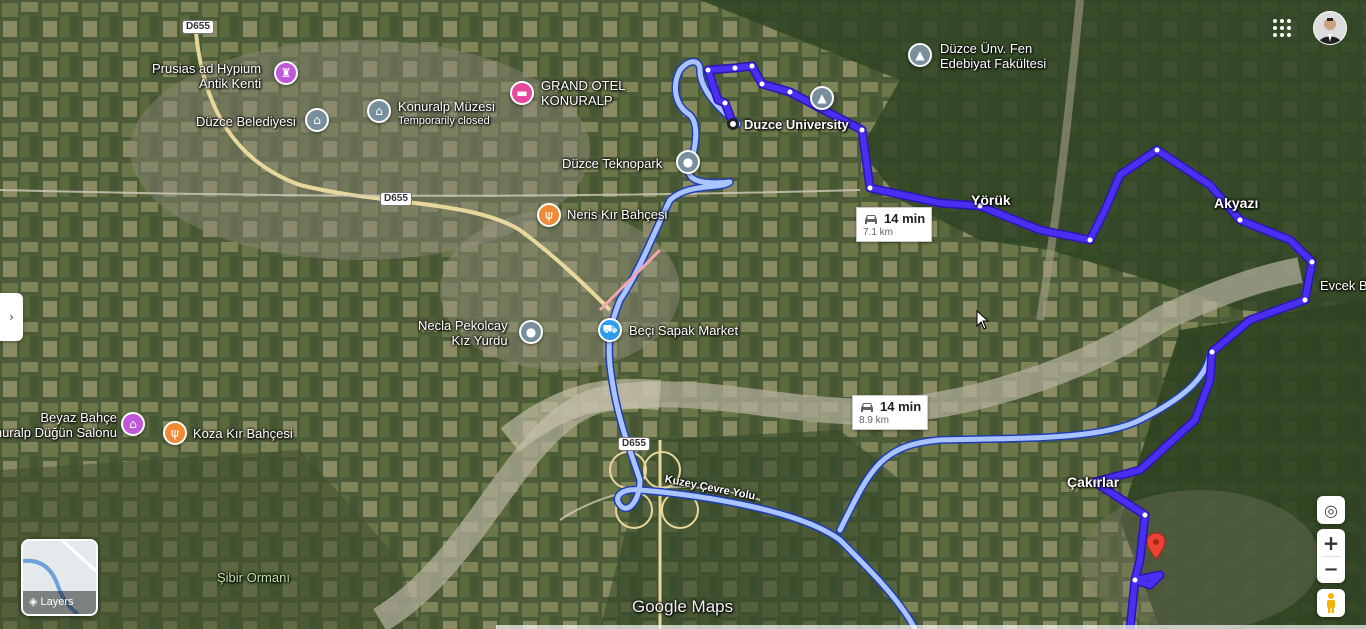 The width and height of the screenshot is (1366, 629). What do you see at coordinates (583, 93) in the screenshot?
I see `poi-label: GRAND OTEL KONURALP` at bounding box center [583, 93].